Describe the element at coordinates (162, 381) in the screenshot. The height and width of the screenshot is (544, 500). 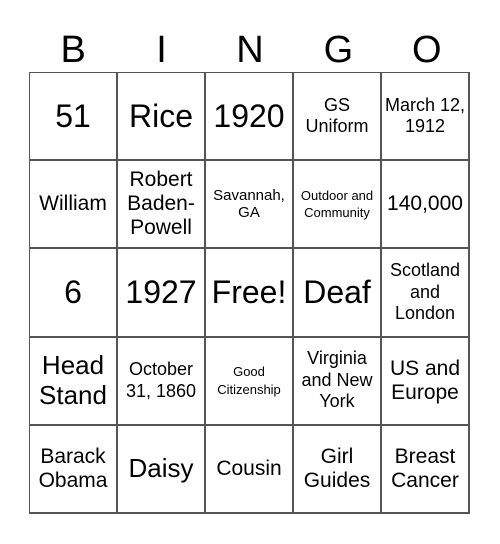
I see `bingo-cell: October 31, 1860` at that location.